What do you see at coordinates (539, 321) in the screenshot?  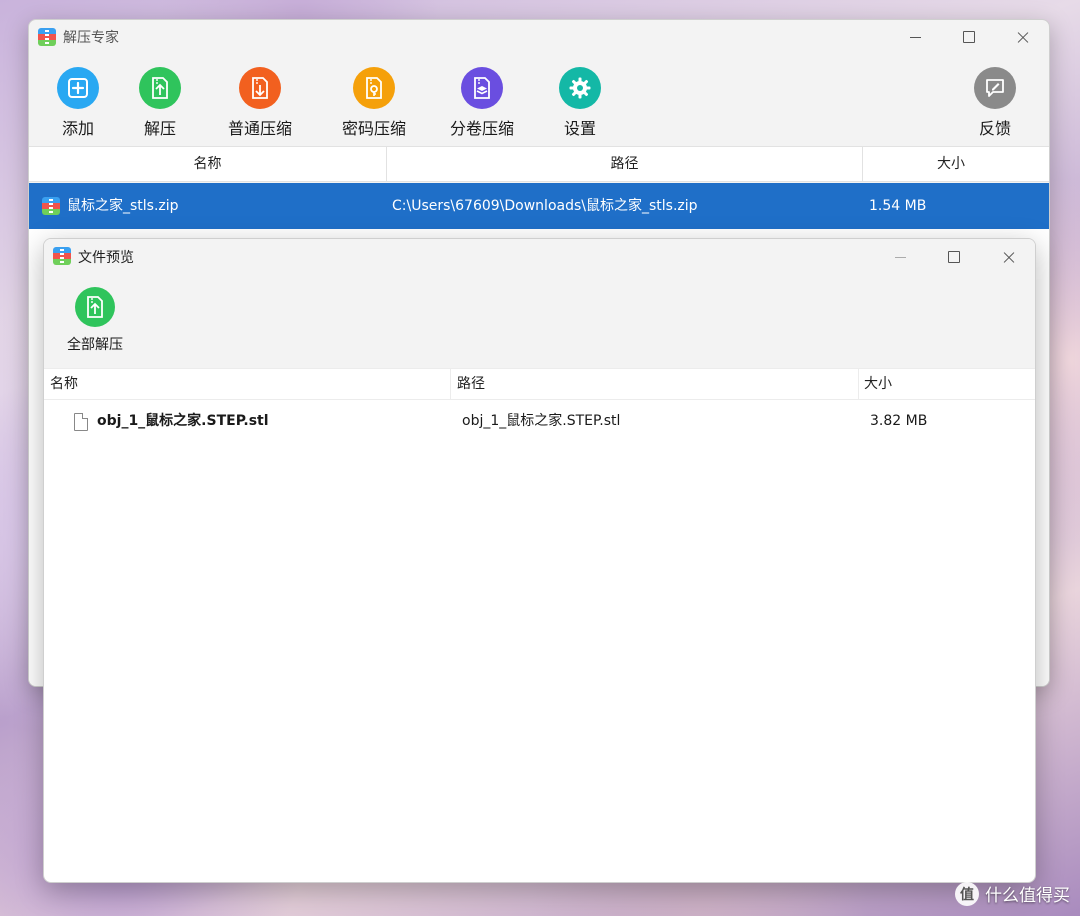 I see `preview-toolbar: 全部解压` at bounding box center [539, 321].